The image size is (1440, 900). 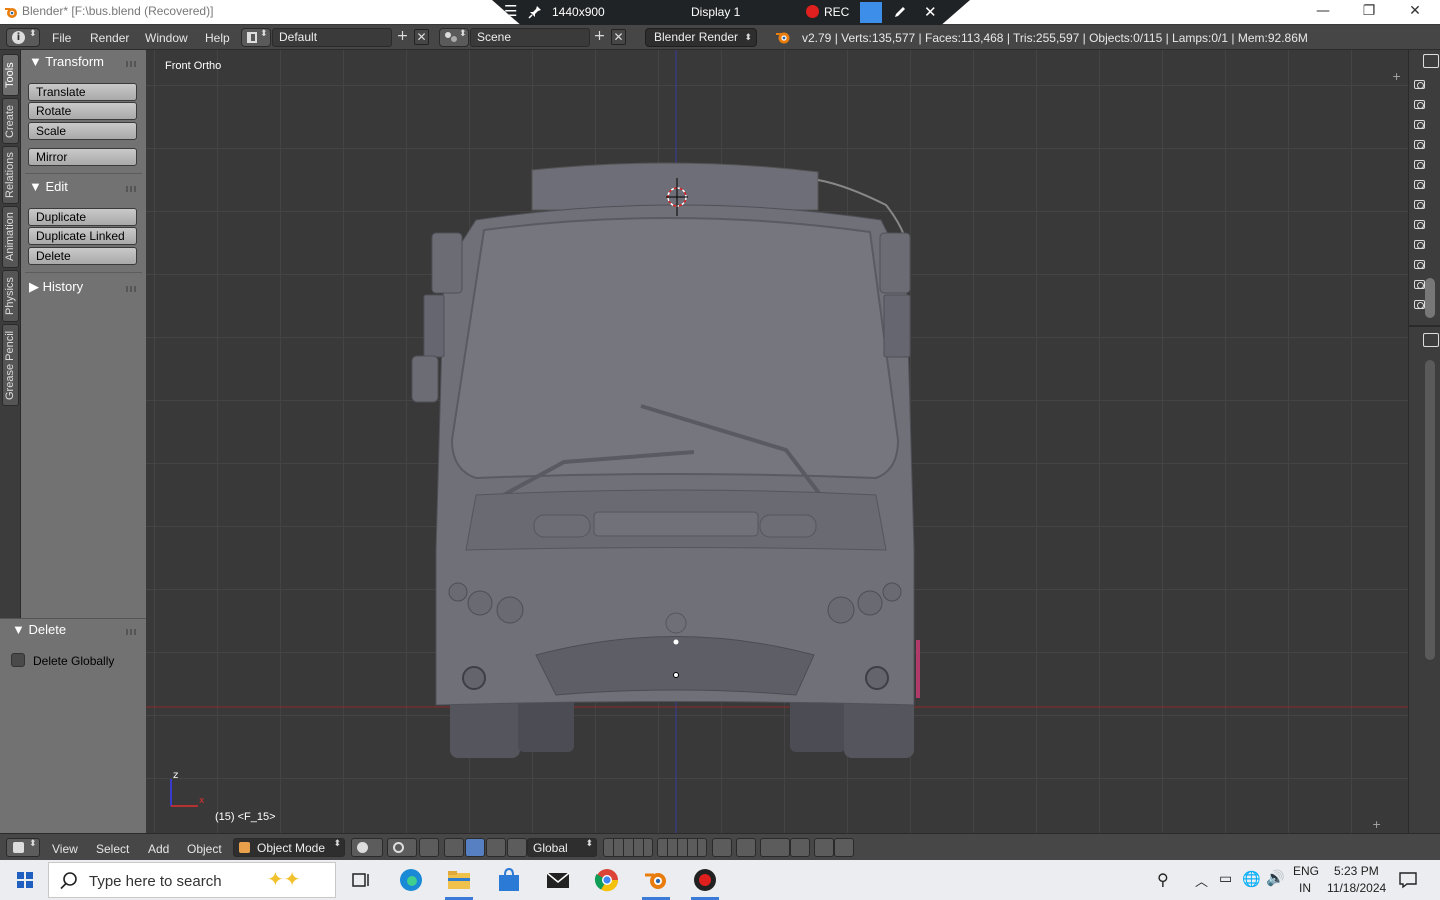 I want to click on scale-button: Scale, so click(x=82, y=131).